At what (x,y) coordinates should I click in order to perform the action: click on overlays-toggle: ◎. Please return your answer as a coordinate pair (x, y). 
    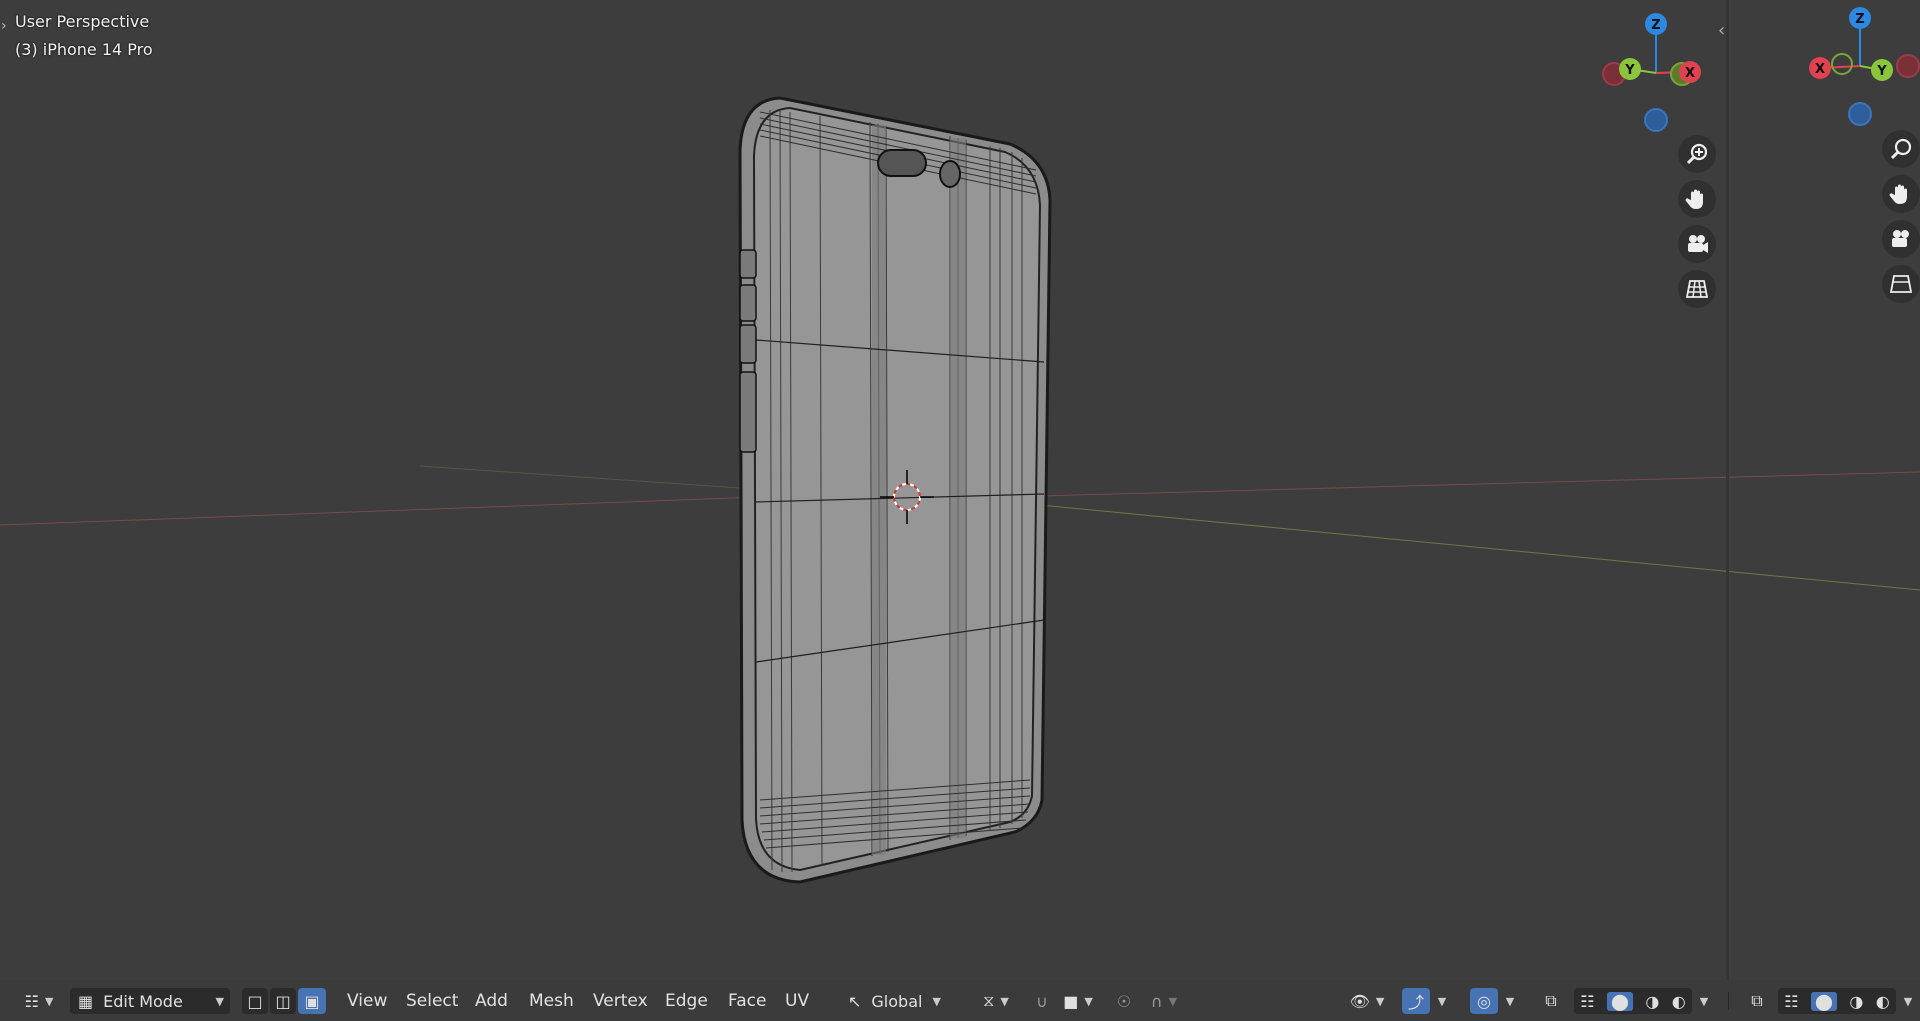
    Looking at the image, I should click on (1484, 1001).